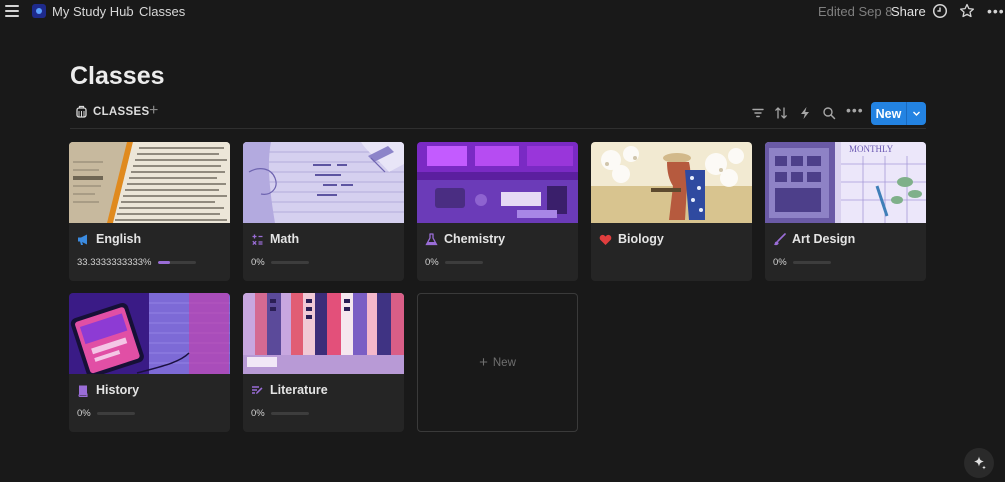 This screenshot has height=482, width=1005. Describe the element at coordinates (118, 390) in the screenshot. I see `card-title-text: History` at that location.